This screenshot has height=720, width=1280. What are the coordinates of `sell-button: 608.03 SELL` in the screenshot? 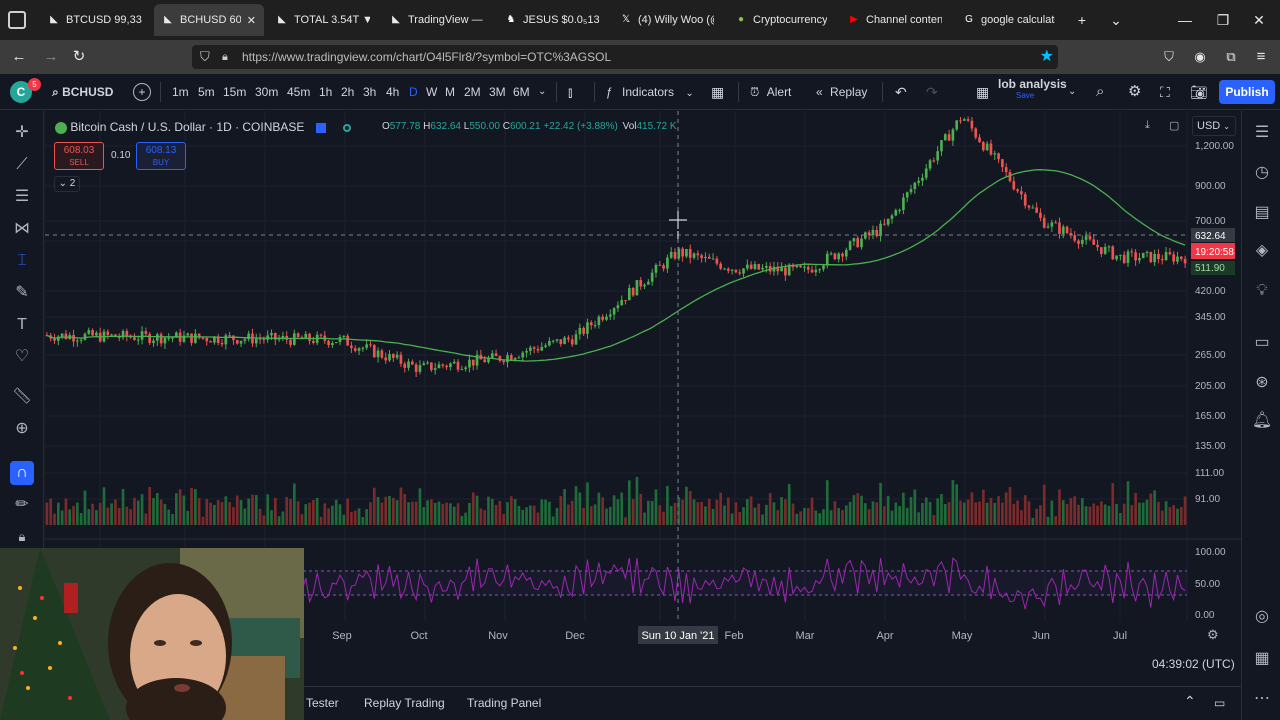 It's located at (79, 156).